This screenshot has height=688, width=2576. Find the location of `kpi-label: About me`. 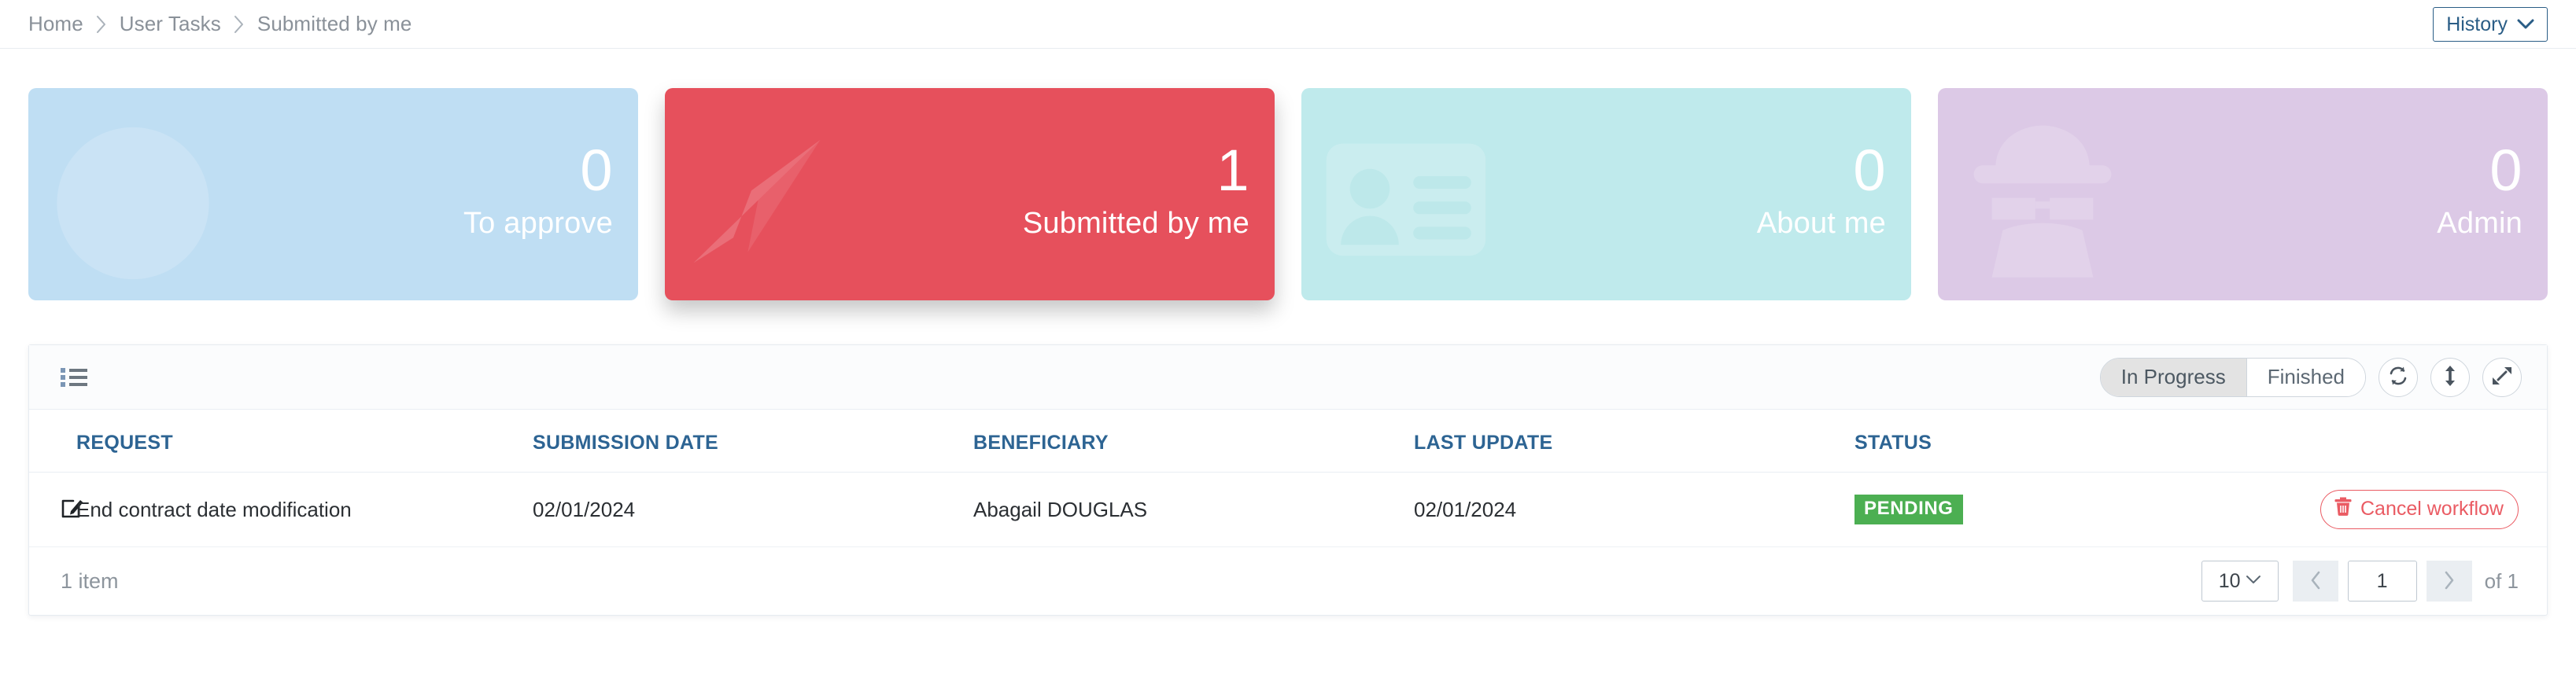

kpi-label: About me is located at coordinates (1821, 223).